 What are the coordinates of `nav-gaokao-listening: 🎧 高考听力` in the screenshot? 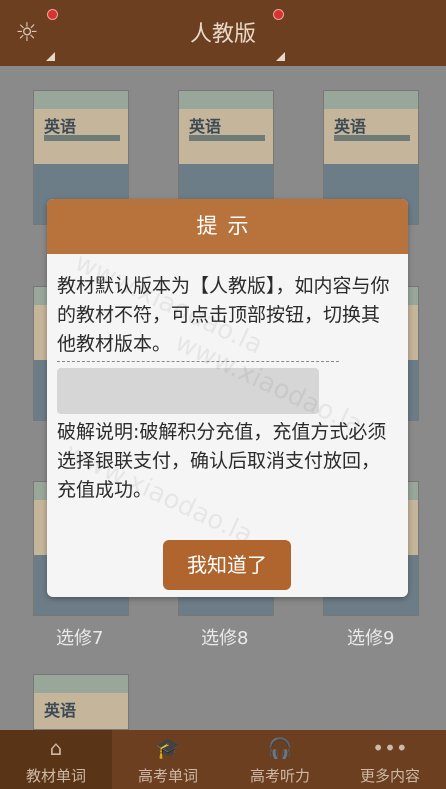 It's located at (280, 759).